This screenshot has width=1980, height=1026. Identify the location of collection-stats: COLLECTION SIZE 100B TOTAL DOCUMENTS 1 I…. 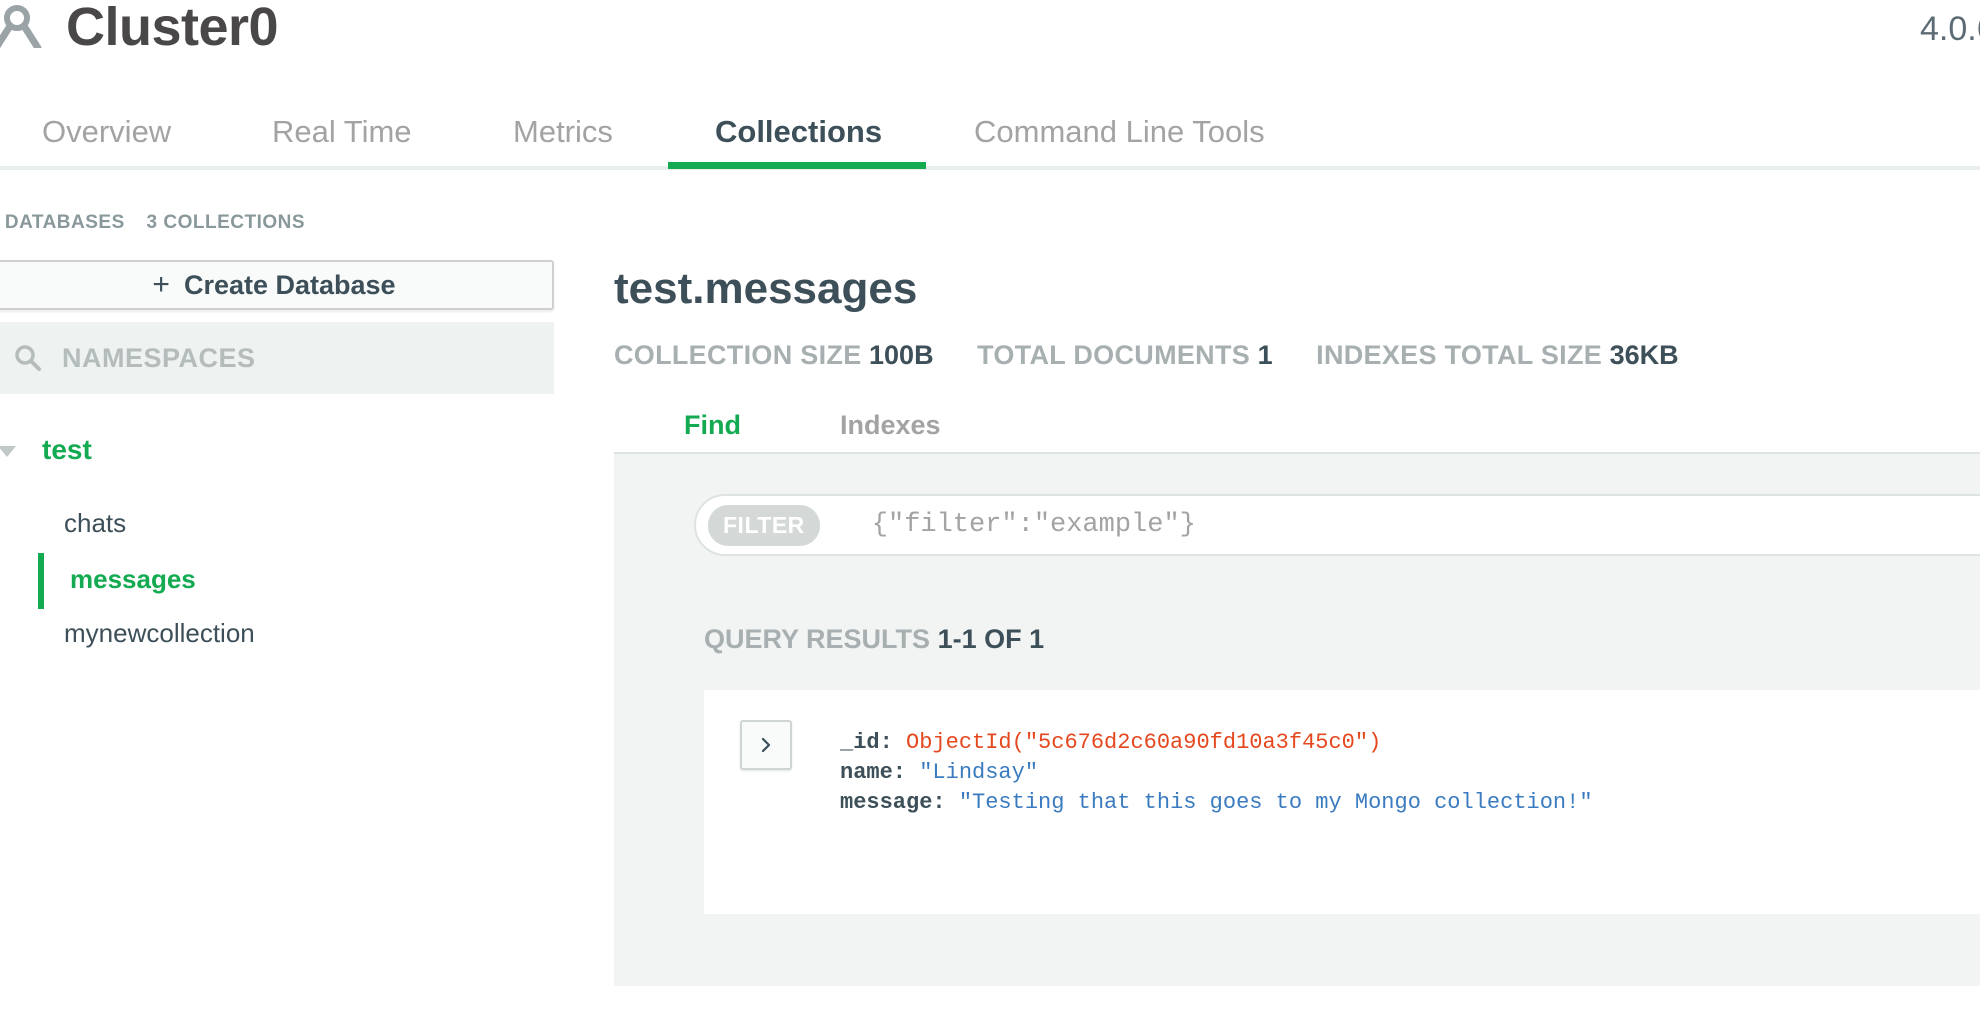
(1164, 355).